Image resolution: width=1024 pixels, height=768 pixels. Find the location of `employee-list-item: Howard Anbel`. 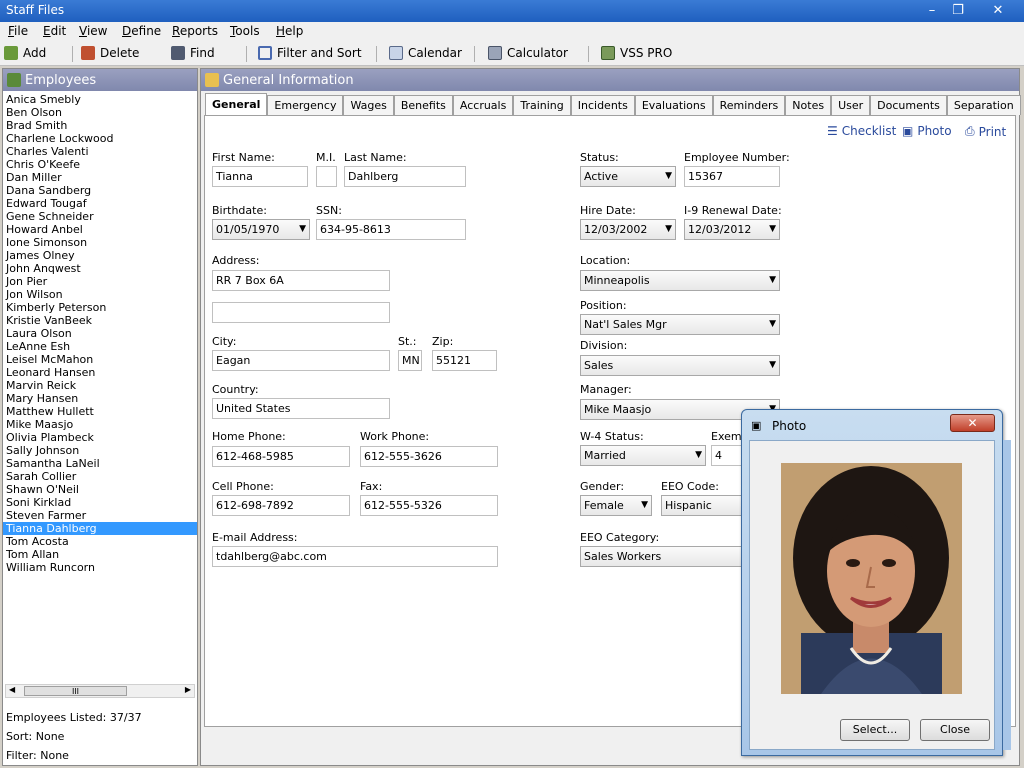

employee-list-item: Howard Anbel is located at coordinates (100, 229).